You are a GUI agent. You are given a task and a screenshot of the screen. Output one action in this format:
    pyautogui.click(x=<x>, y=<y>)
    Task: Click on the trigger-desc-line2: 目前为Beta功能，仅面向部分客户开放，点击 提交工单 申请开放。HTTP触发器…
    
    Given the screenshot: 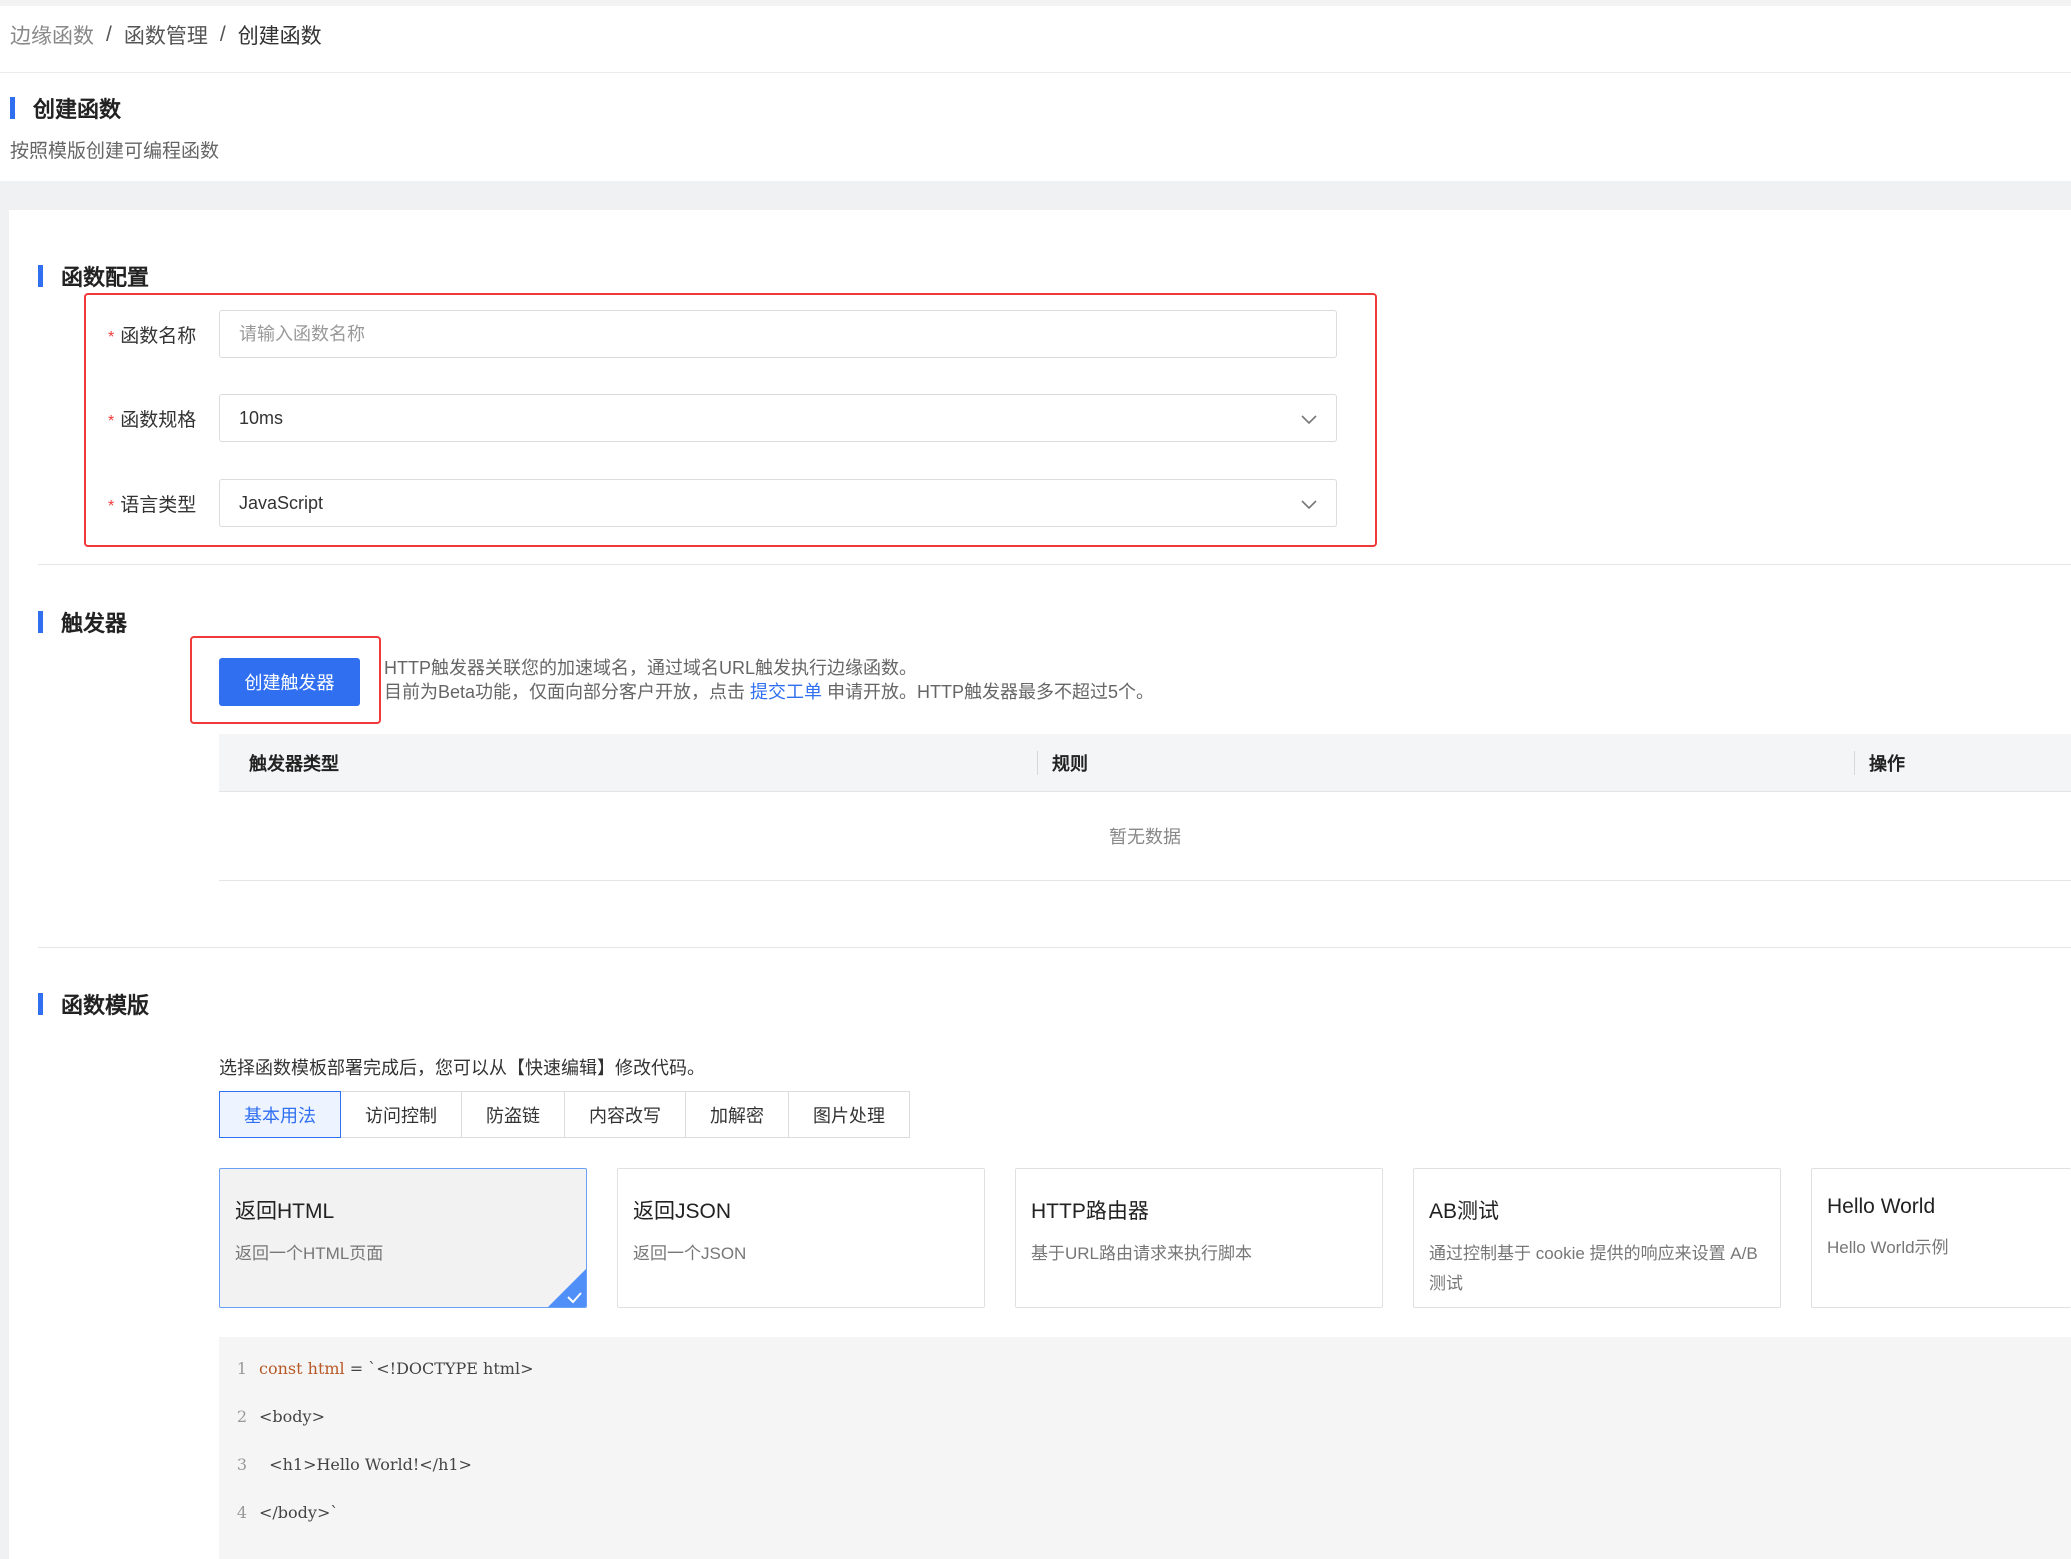 What is the action you would take?
    pyautogui.click(x=769, y=692)
    